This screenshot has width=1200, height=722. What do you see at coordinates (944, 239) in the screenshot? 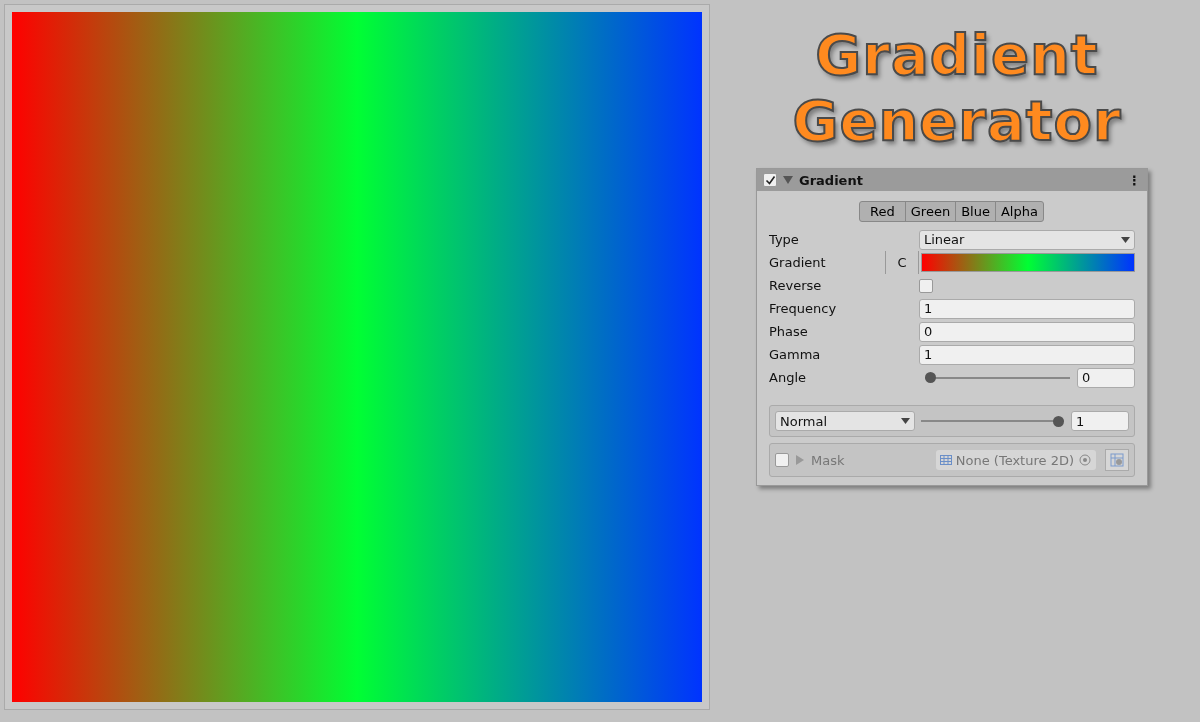
I see `dropdown-value: Linear` at bounding box center [944, 239].